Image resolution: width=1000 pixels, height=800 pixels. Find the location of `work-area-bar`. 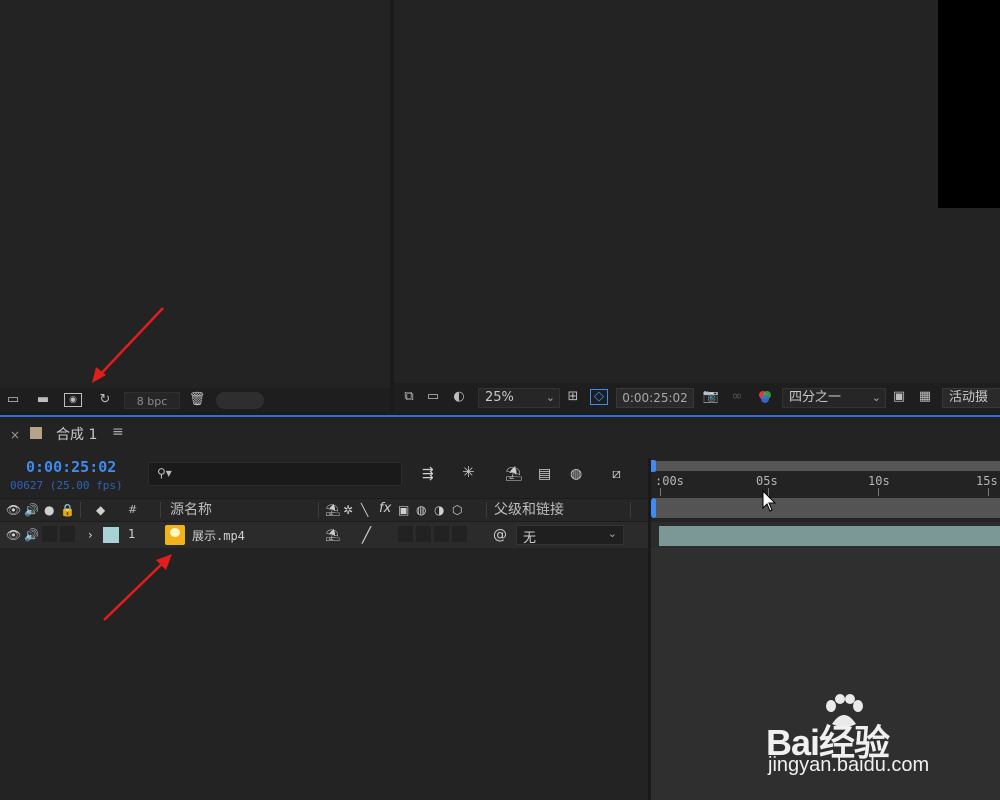

work-area-bar is located at coordinates (828, 508).